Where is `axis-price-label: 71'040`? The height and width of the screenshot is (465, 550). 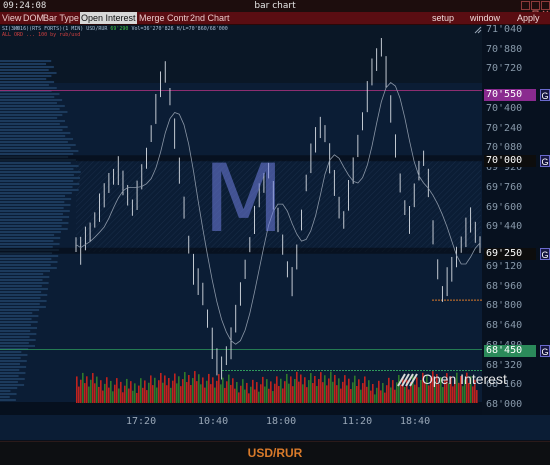
axis-price-label: 71'040 is located at coordinates (504, 29).